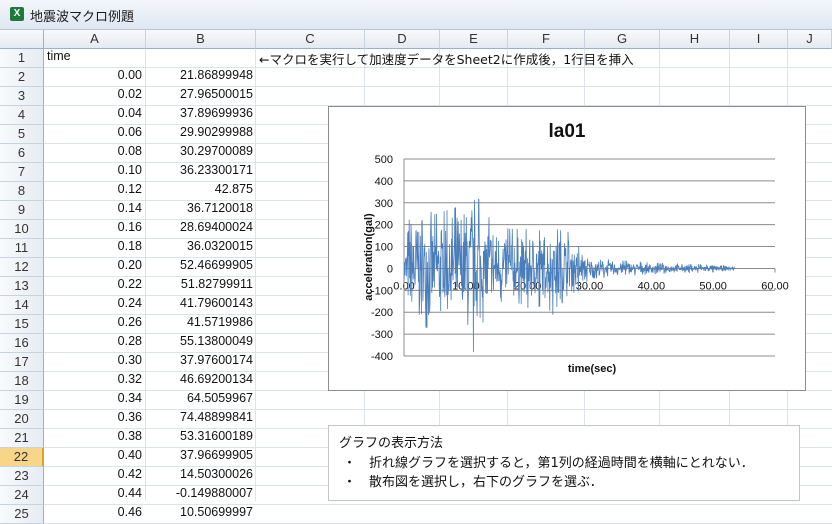  I want to click on row-header: 19, so click(22, 400).